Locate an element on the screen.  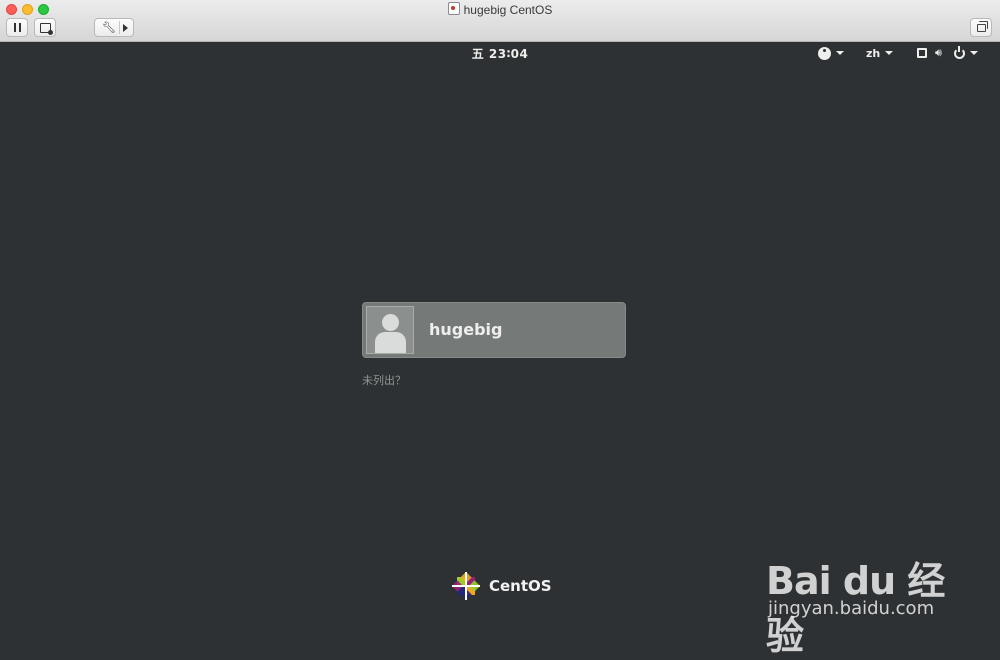
avatar is located at coordinates (390, 330).